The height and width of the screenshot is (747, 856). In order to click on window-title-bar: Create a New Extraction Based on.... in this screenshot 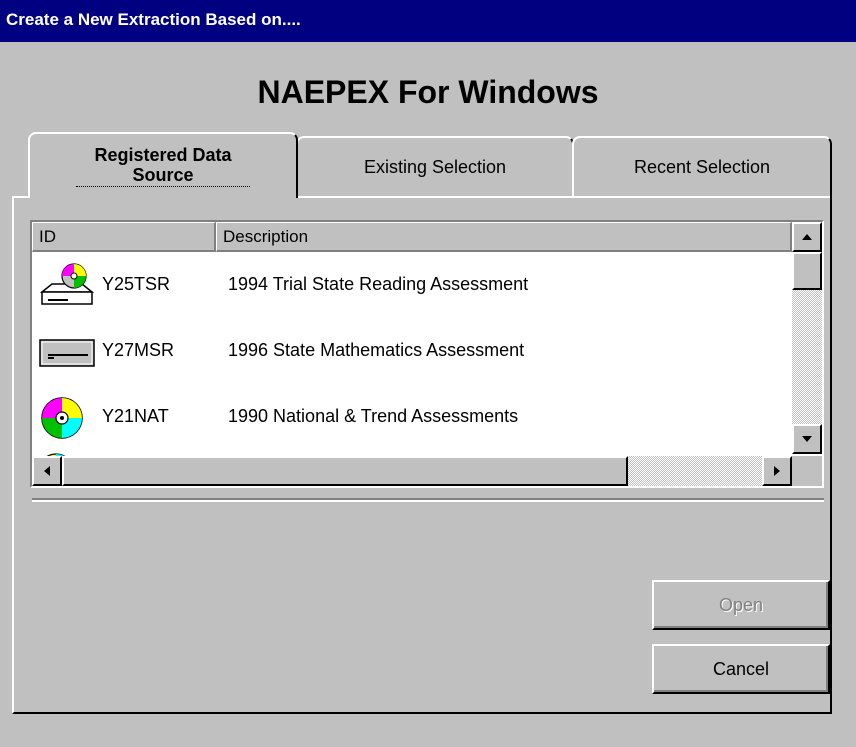, I will do `click(428, 21)`.